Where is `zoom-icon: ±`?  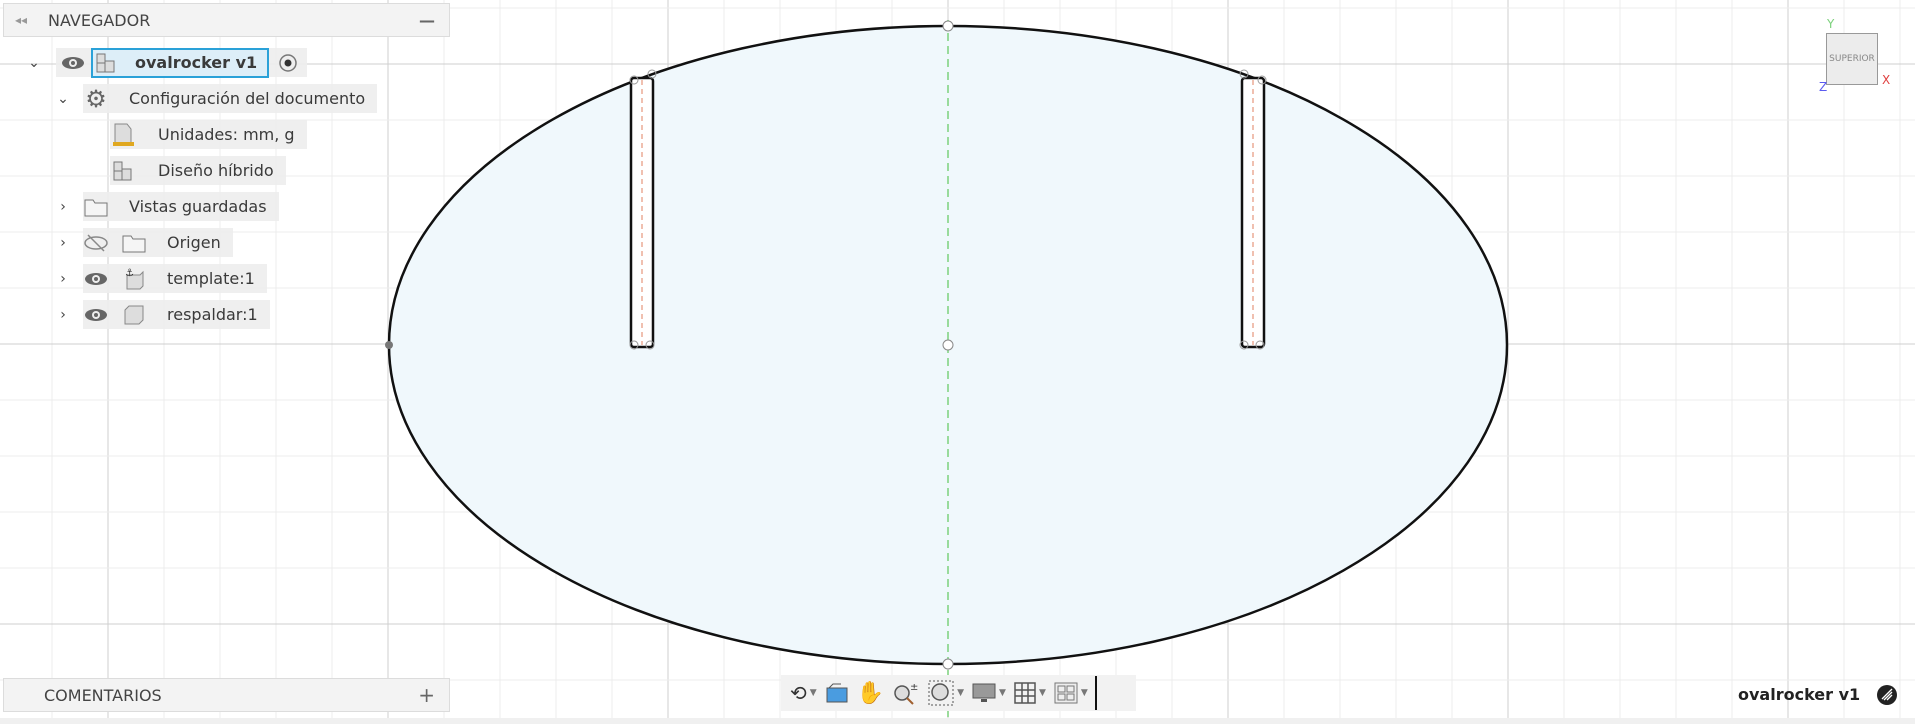 zoom-icon: ± is located at coordinates (906, 693).